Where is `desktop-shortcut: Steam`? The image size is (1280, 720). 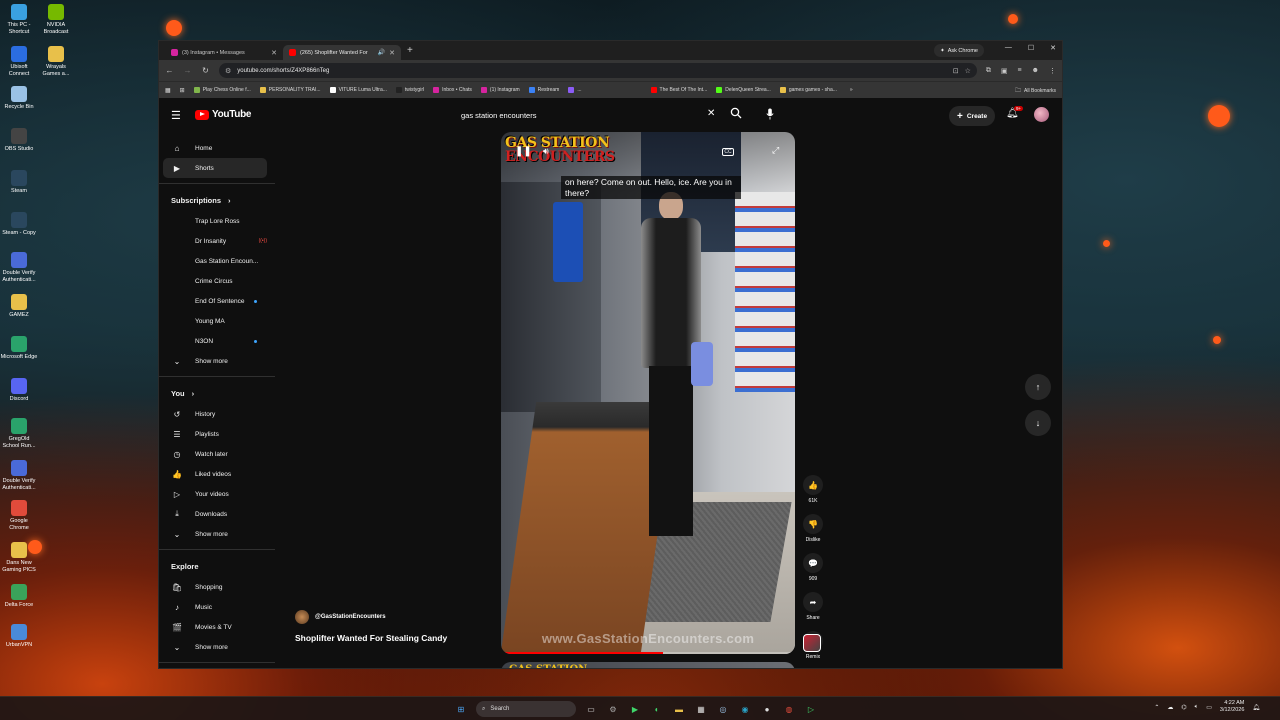 desktop-shortcut: Steam is located at coordinates (19, 182).